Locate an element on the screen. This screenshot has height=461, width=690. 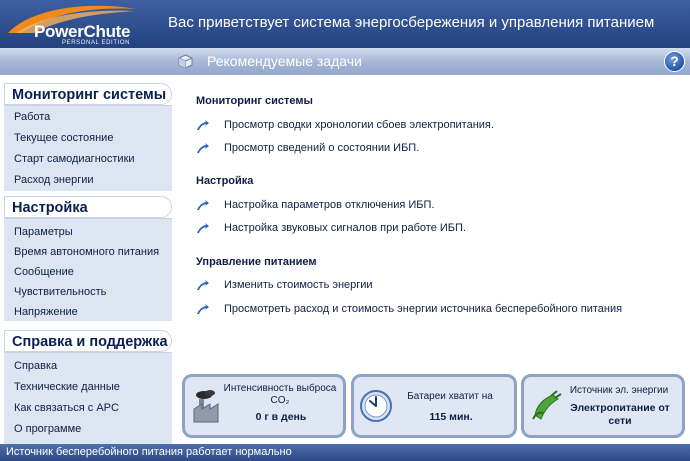
sidebar-item-current-state: Текущее состояние is located at coordinates (88, 138).